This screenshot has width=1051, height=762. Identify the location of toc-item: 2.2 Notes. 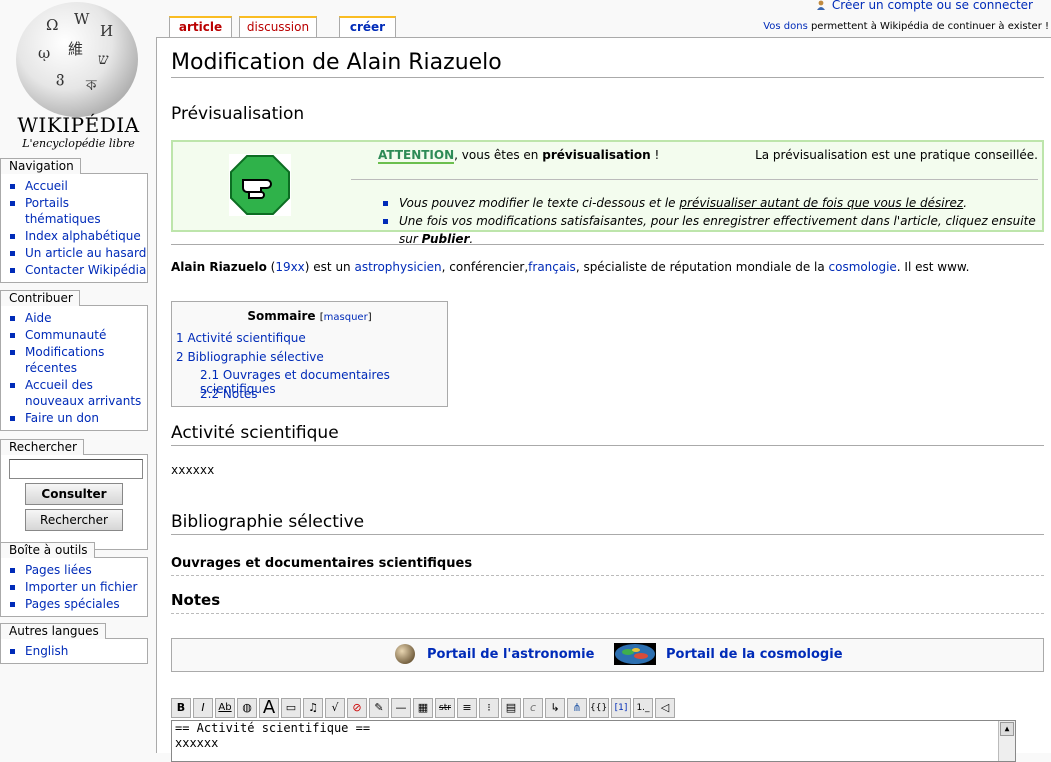
(229, 394).